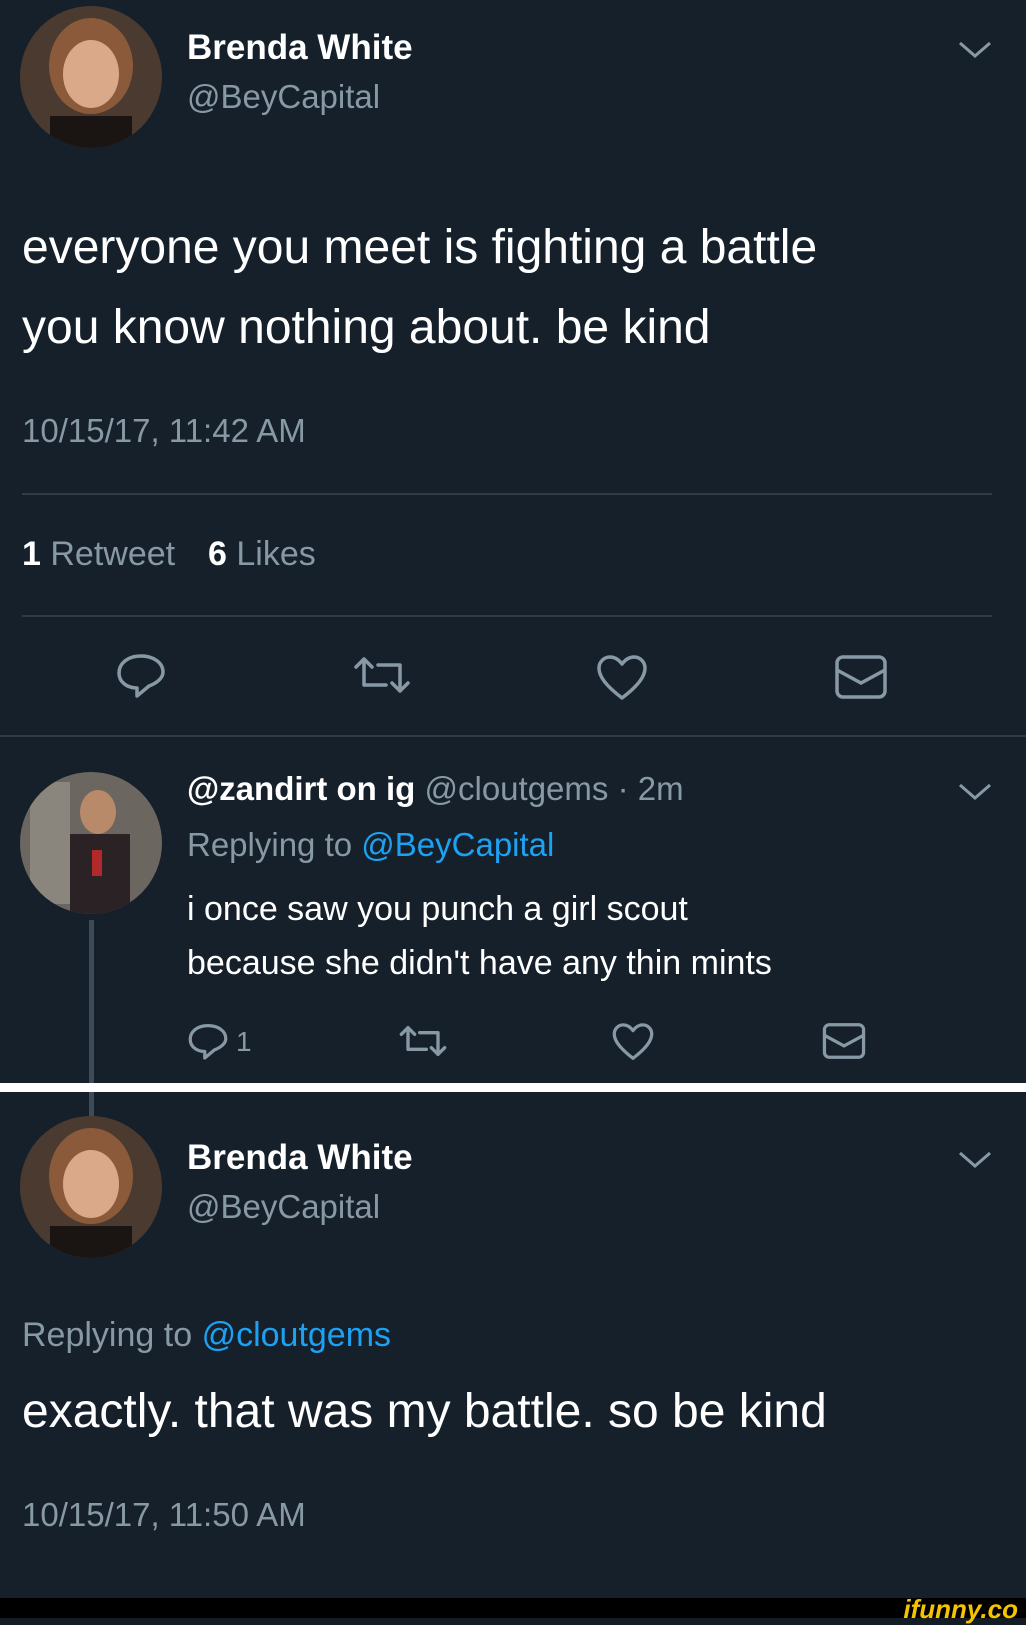 Image resolution: width=1026 pixels, height=1625 pixels. What do you see at coordinates (217, 554) in the screenshot?
I see `like-count: 6` at bounding box center [217, 554].